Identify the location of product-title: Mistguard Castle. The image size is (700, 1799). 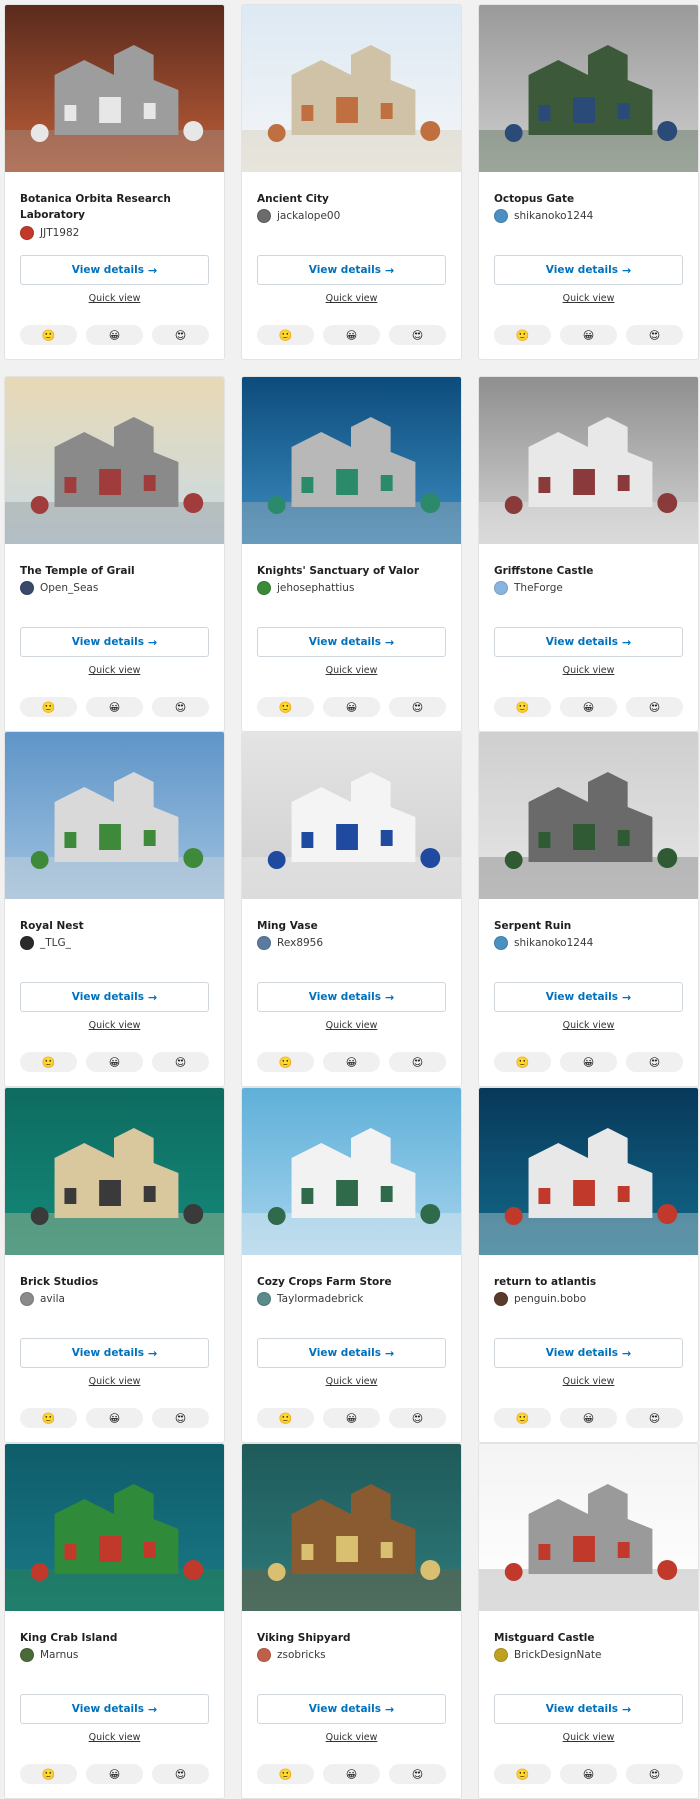
(591, 1638).